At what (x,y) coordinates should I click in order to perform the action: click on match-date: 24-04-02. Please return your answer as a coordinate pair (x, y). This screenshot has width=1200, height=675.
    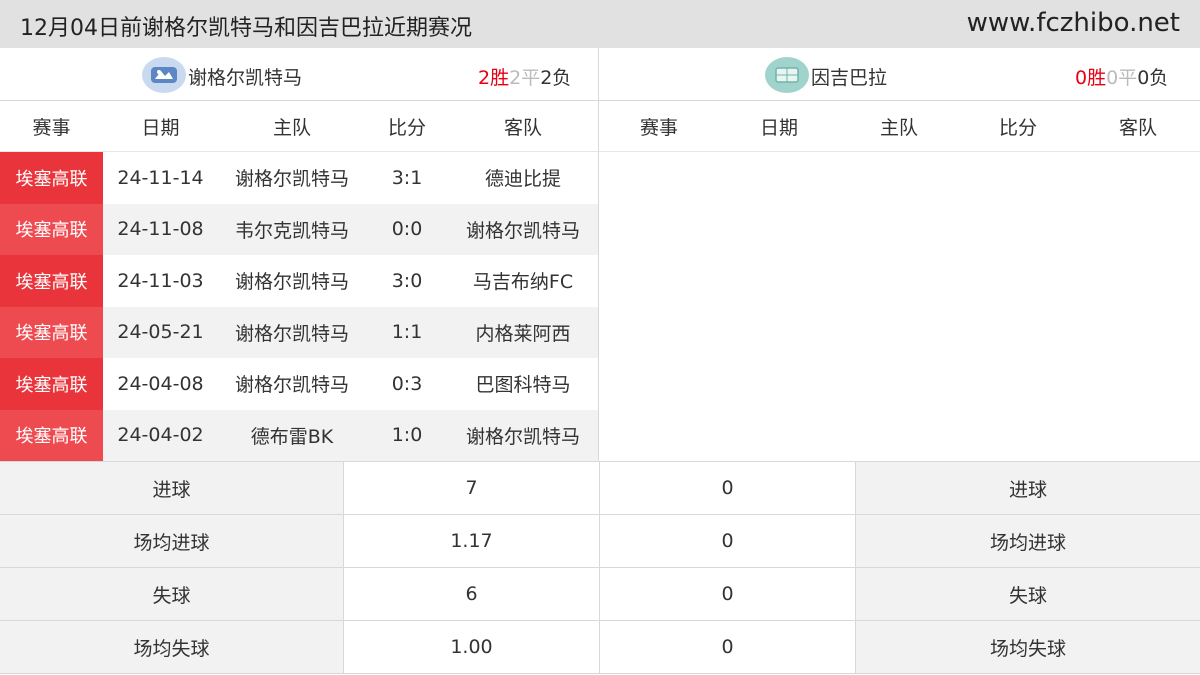
    Looking at the image, I should click on (160, 435).